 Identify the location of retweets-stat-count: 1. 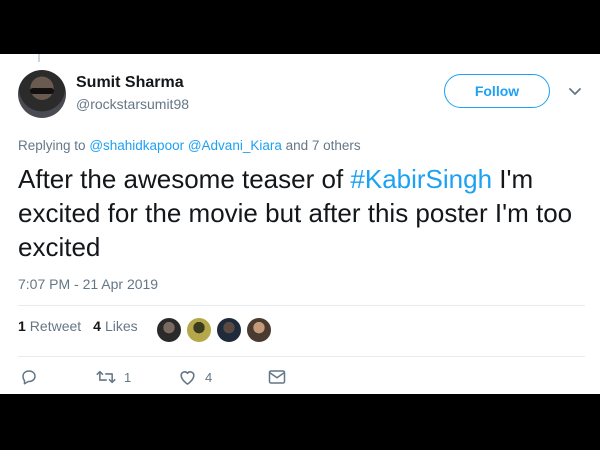
(22, 326).